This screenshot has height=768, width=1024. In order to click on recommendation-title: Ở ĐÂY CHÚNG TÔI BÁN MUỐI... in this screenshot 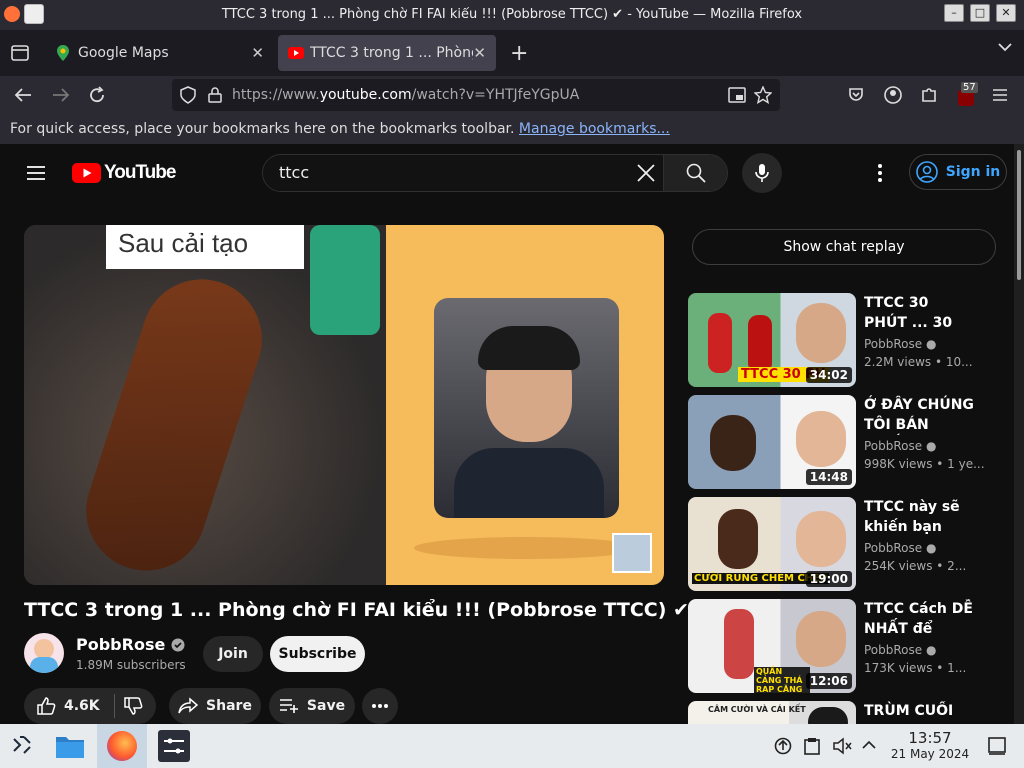, I will do `click(920, 415)`.